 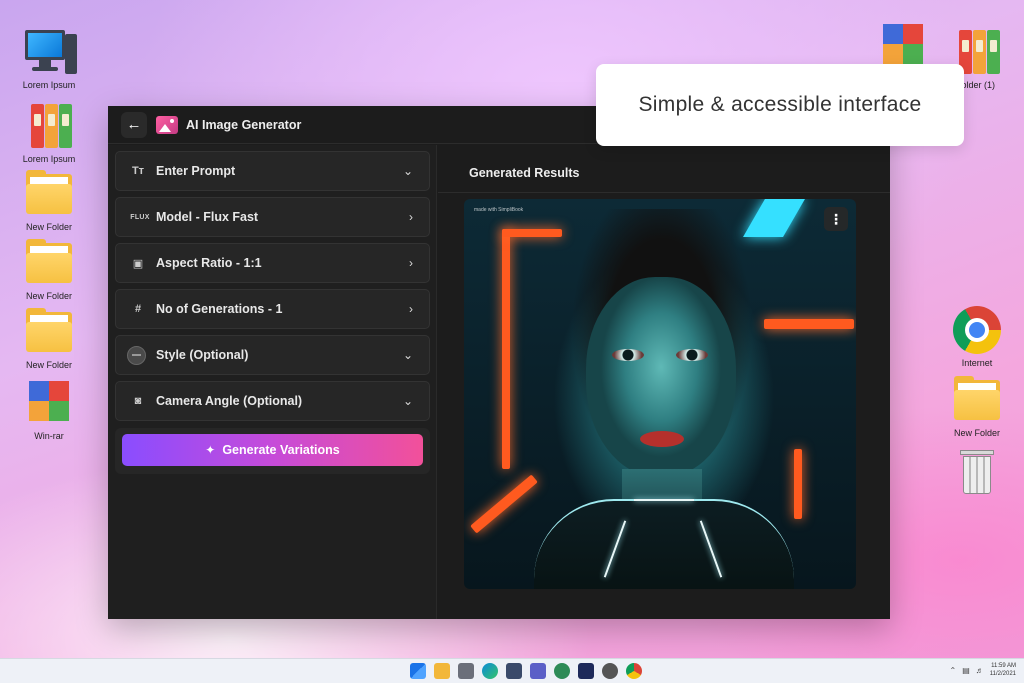 What do you see at coordinates (272, 171) in the screenshot?
I see `option-enter-prompt: Tт Enter Prompt ⌄` at bounding box center [272, 171].